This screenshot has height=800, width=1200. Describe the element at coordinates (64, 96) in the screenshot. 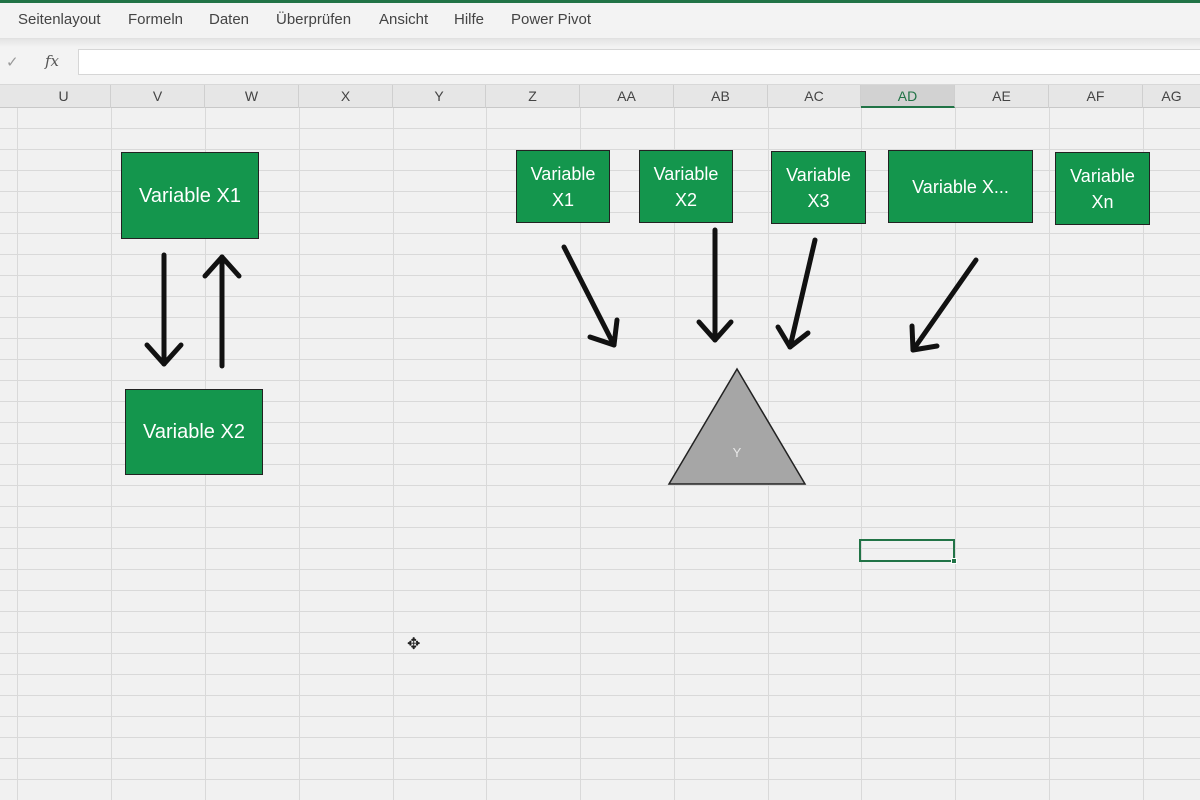

I see `column-header-u: U` at that location.